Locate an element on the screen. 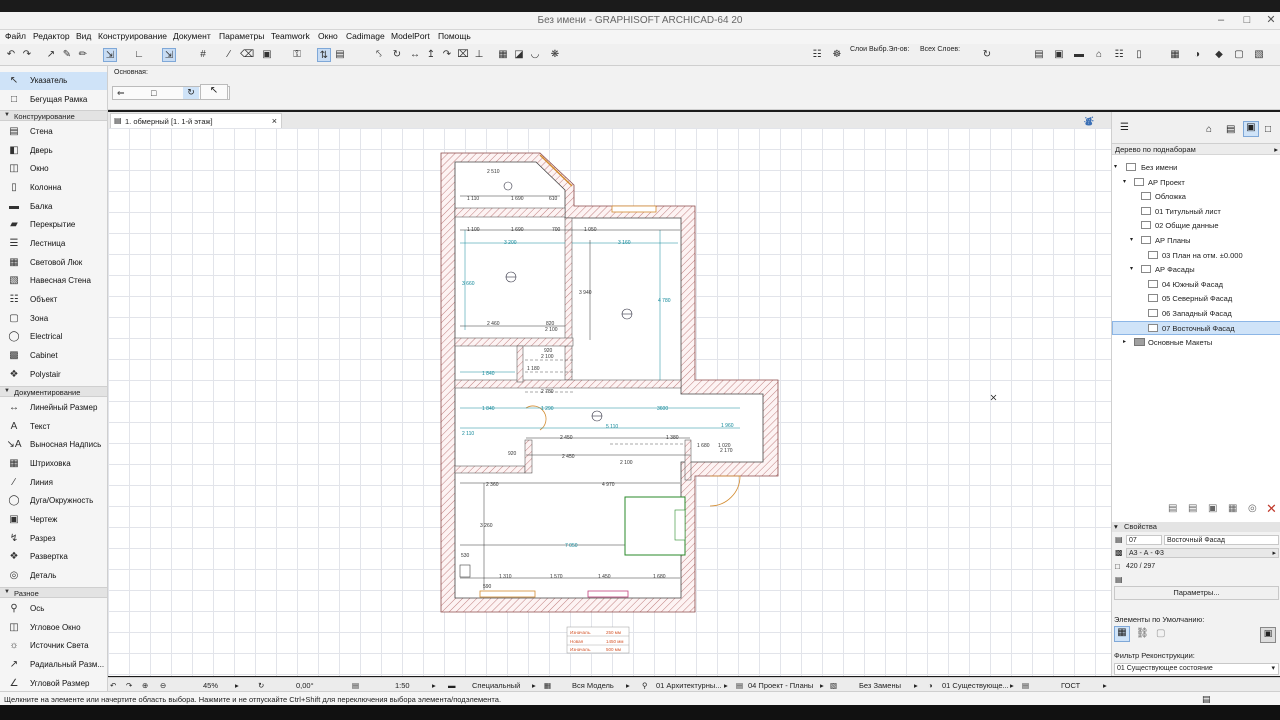 The height and width of the screenshot is (720, 1280). rotate-icon: ↻ is located at coordinates (397, 55).